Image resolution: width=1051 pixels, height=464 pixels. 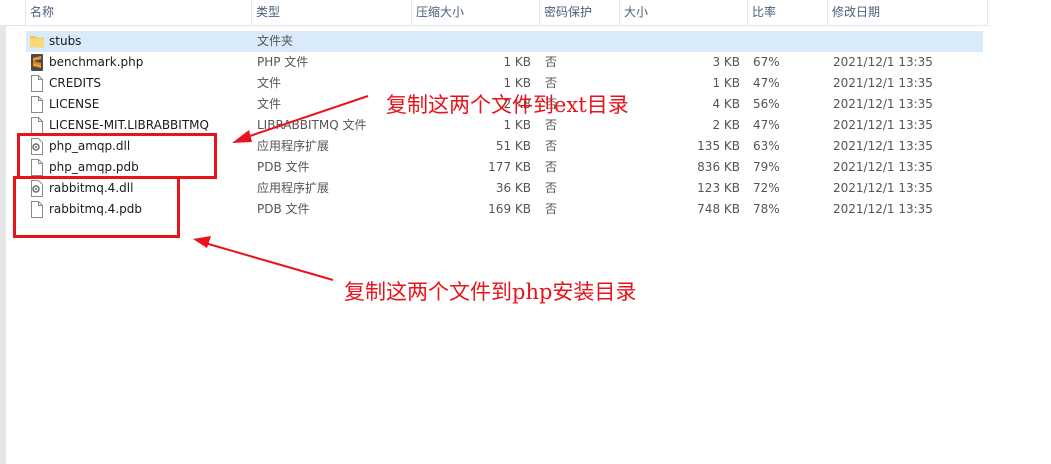 I want to click on annotation-copy-to-php: 复制这两个文件到php安装目录, so click(x=490, y=292).